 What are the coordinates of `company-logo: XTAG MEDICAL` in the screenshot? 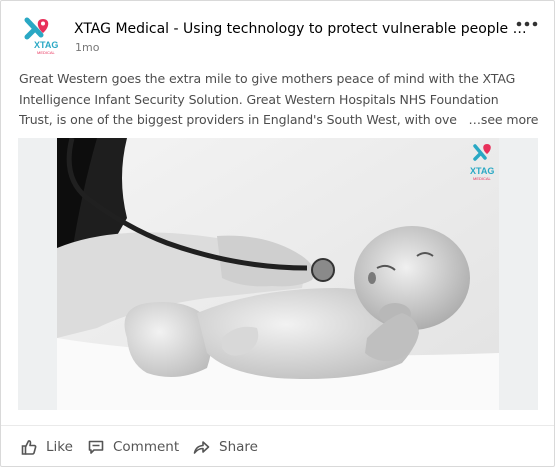 It's located at (42, 36).